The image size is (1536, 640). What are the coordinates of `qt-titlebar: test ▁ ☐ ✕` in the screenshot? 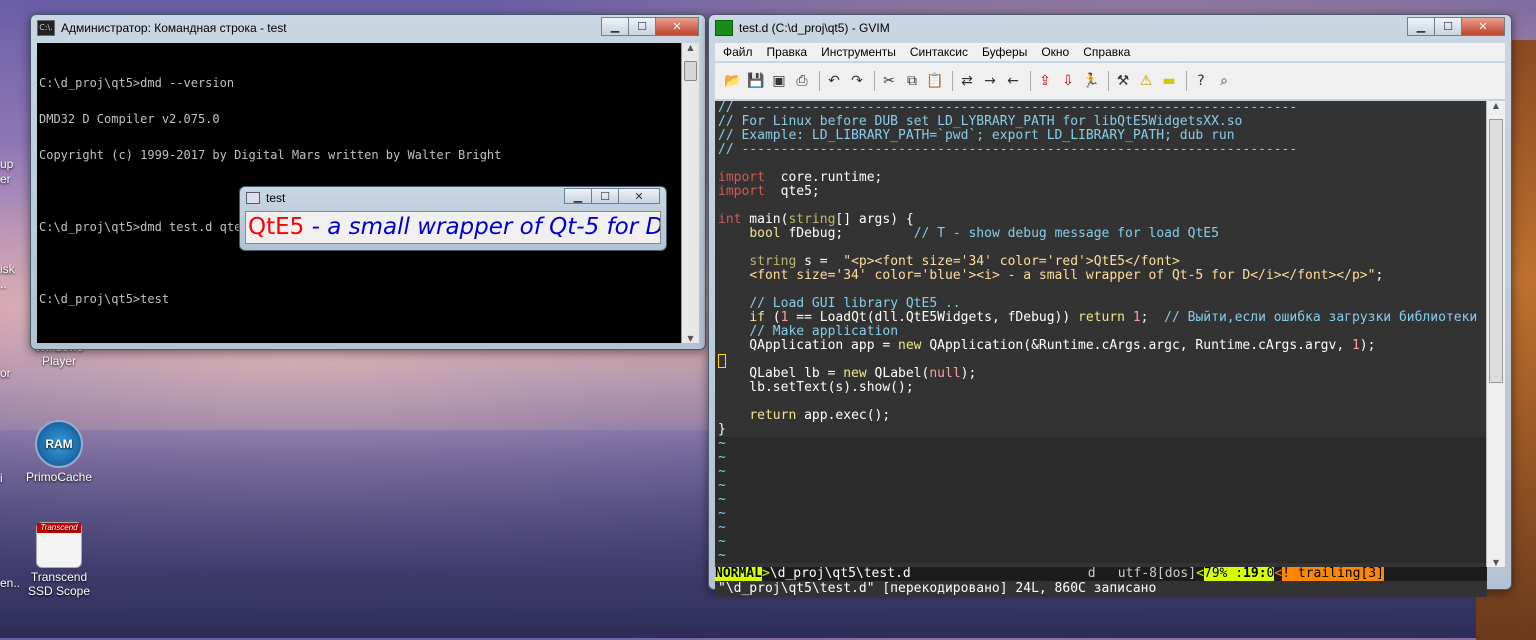 It's located at (453, 198).